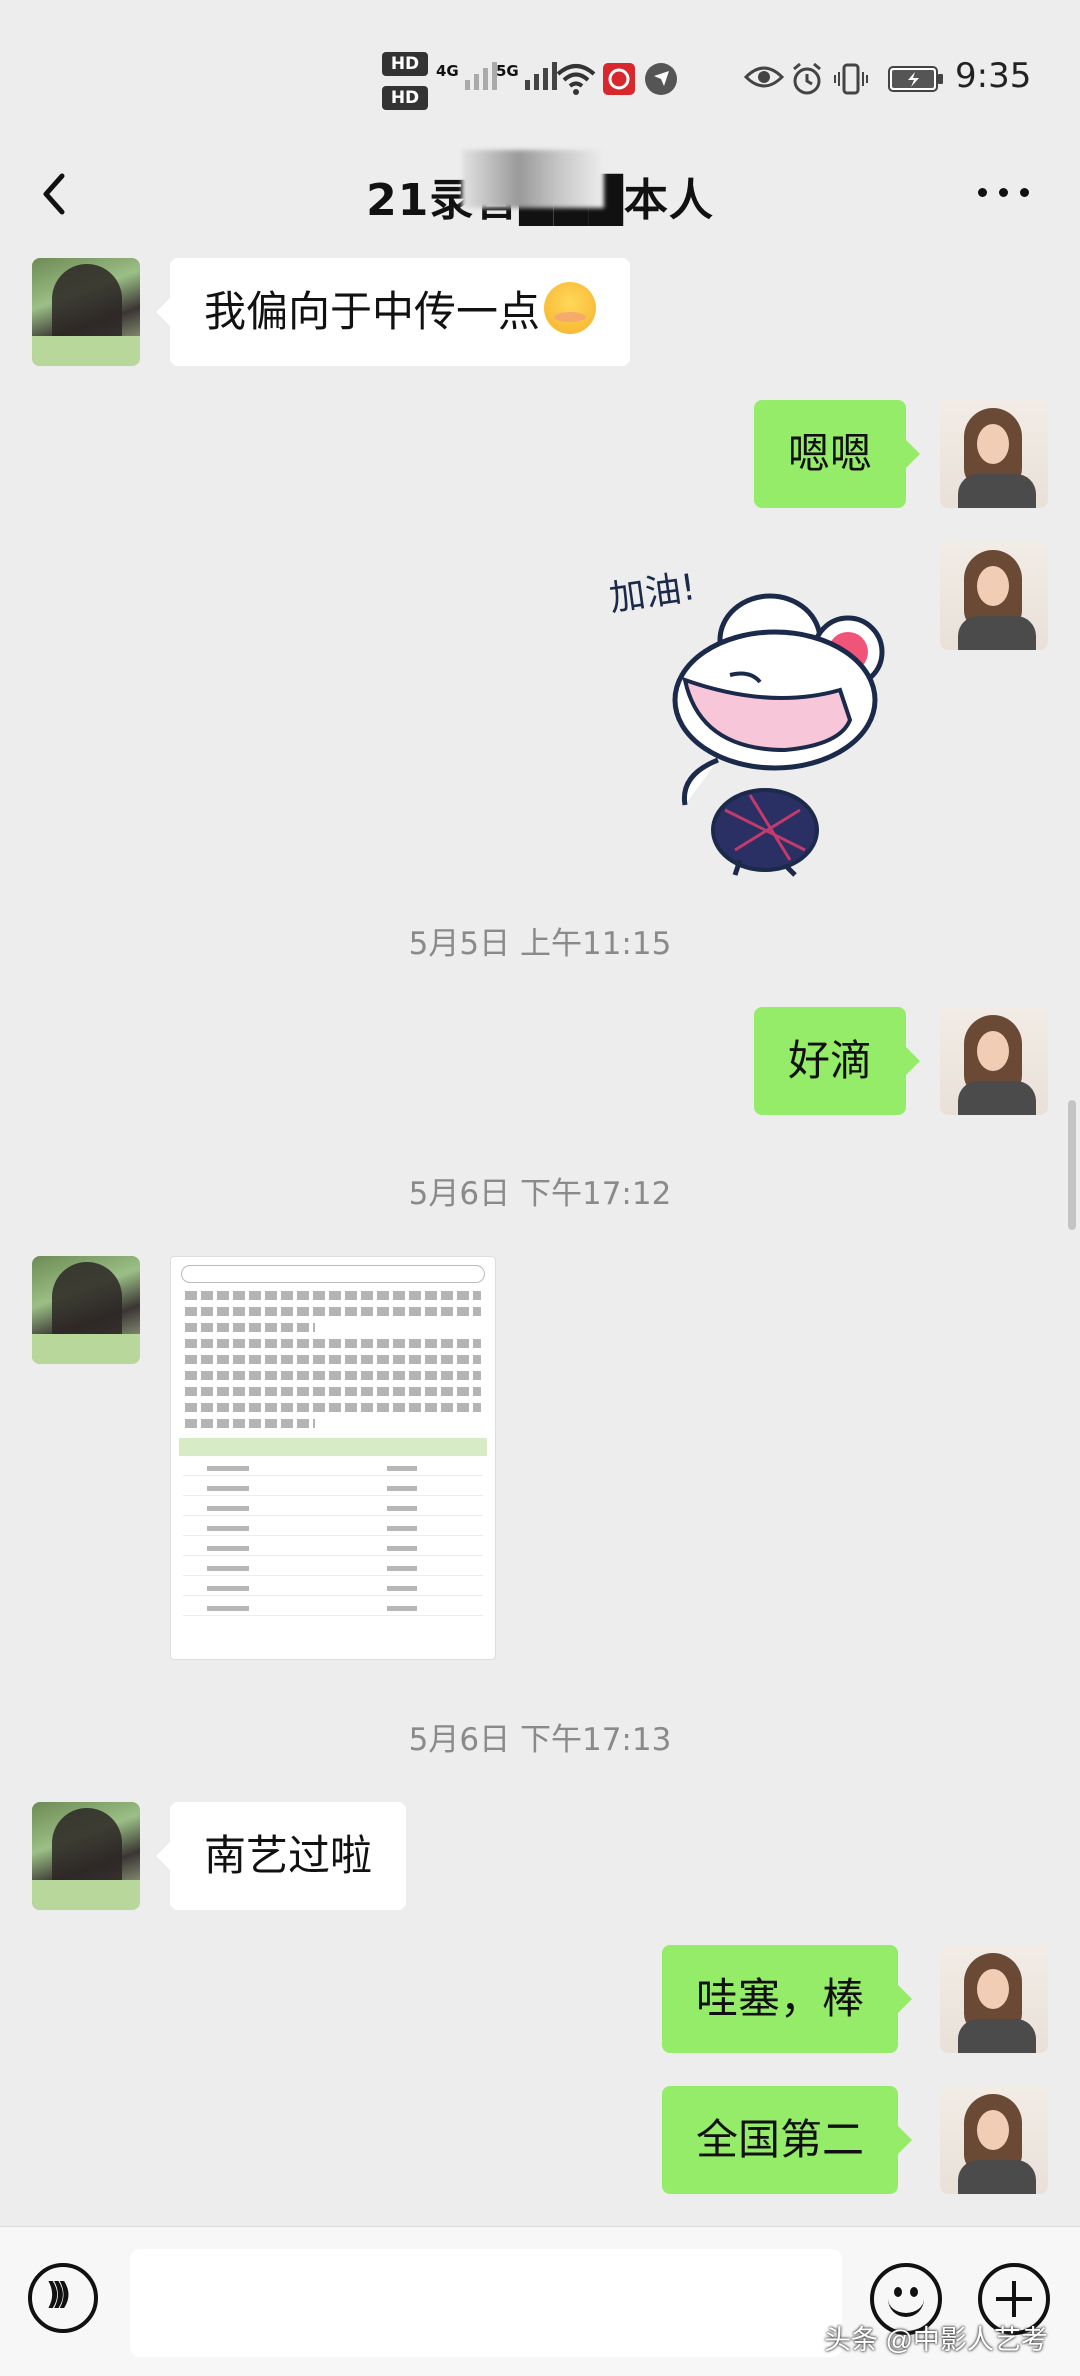 The height and width of the screenshot is (2376, 1080). Describe the element at coordinates (333, 1458) in the screenshot. I see `exam-result-screenshot` at that location.